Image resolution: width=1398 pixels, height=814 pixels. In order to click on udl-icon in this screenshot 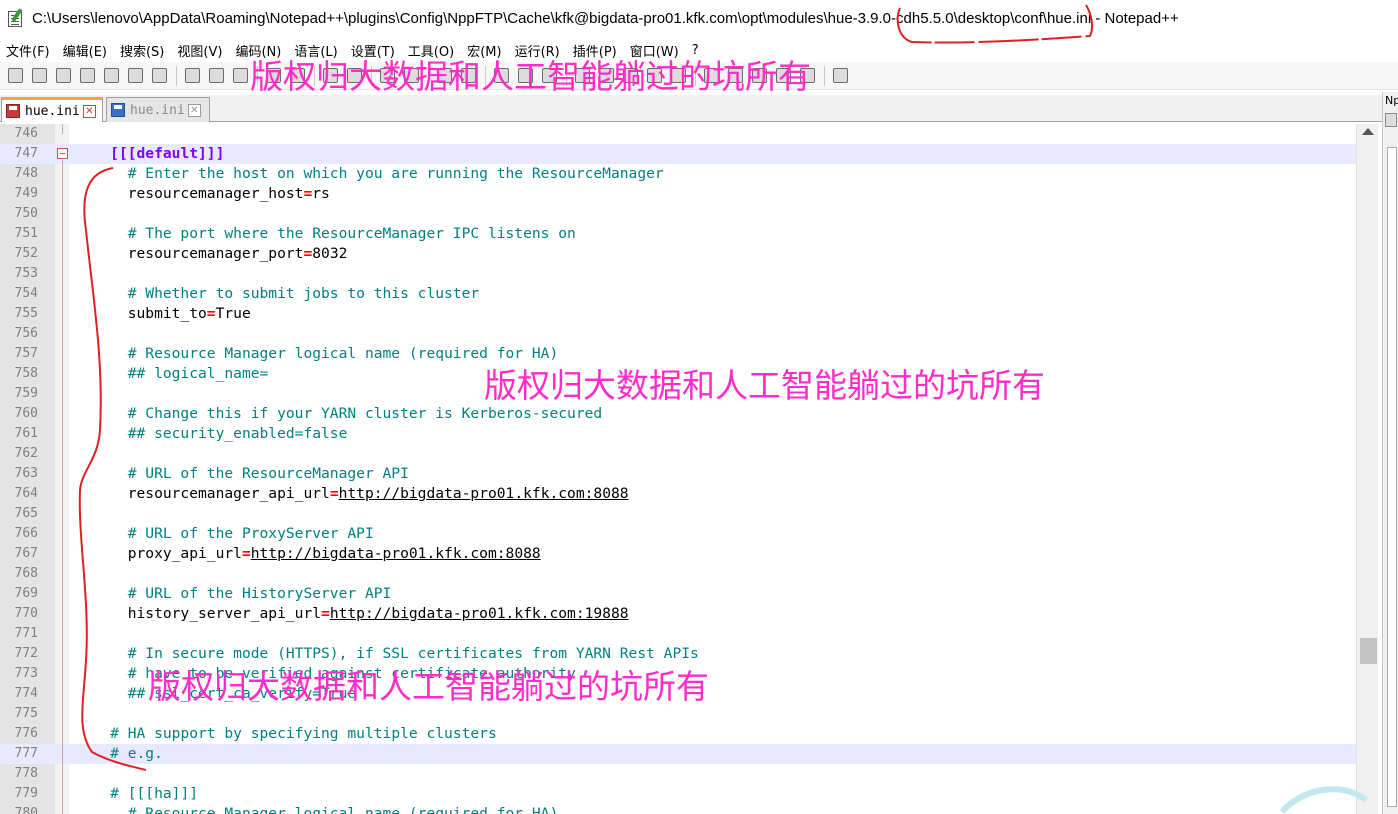, I will do `click(582, 76)`.